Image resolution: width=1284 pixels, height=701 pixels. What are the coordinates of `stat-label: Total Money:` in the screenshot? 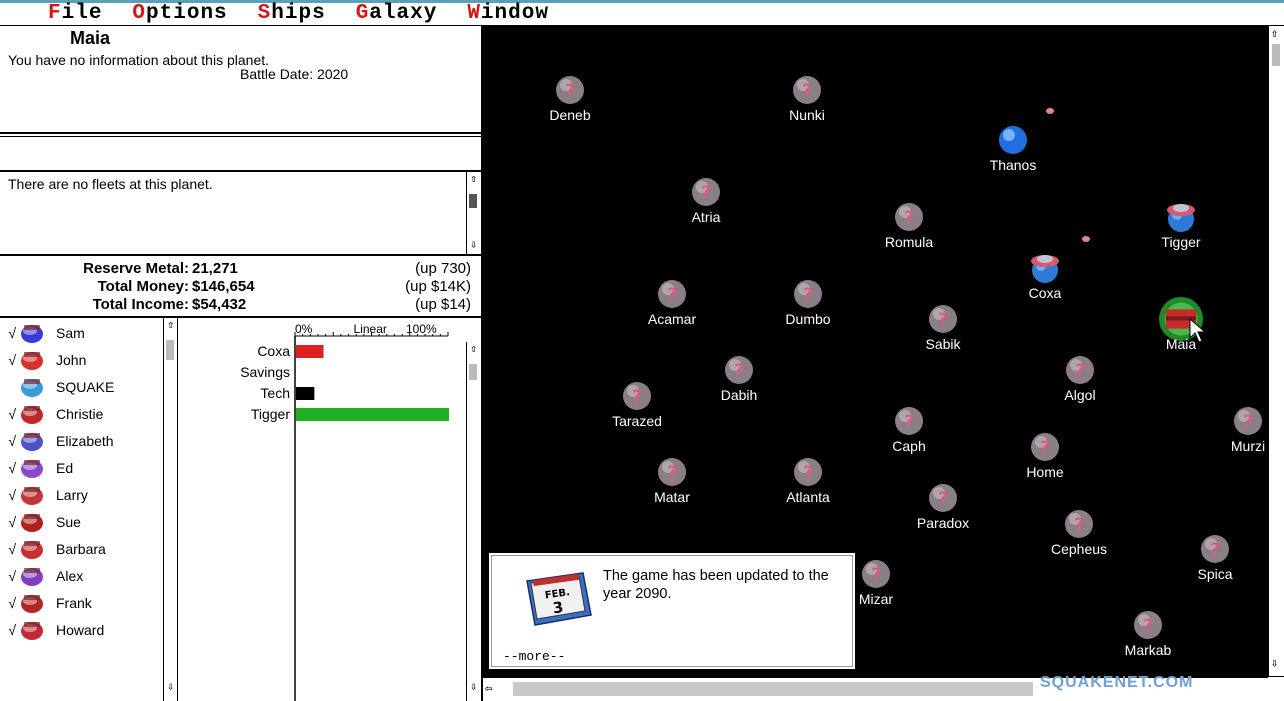 It's located at (143, 286).